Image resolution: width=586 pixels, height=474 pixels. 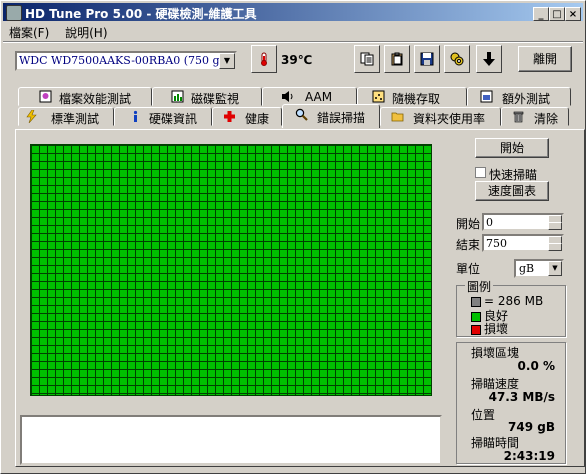 What do you see at coordinates (177, 96) in the screenshot?
I see `bar-chart-icon` at bounding box center [177, 96].